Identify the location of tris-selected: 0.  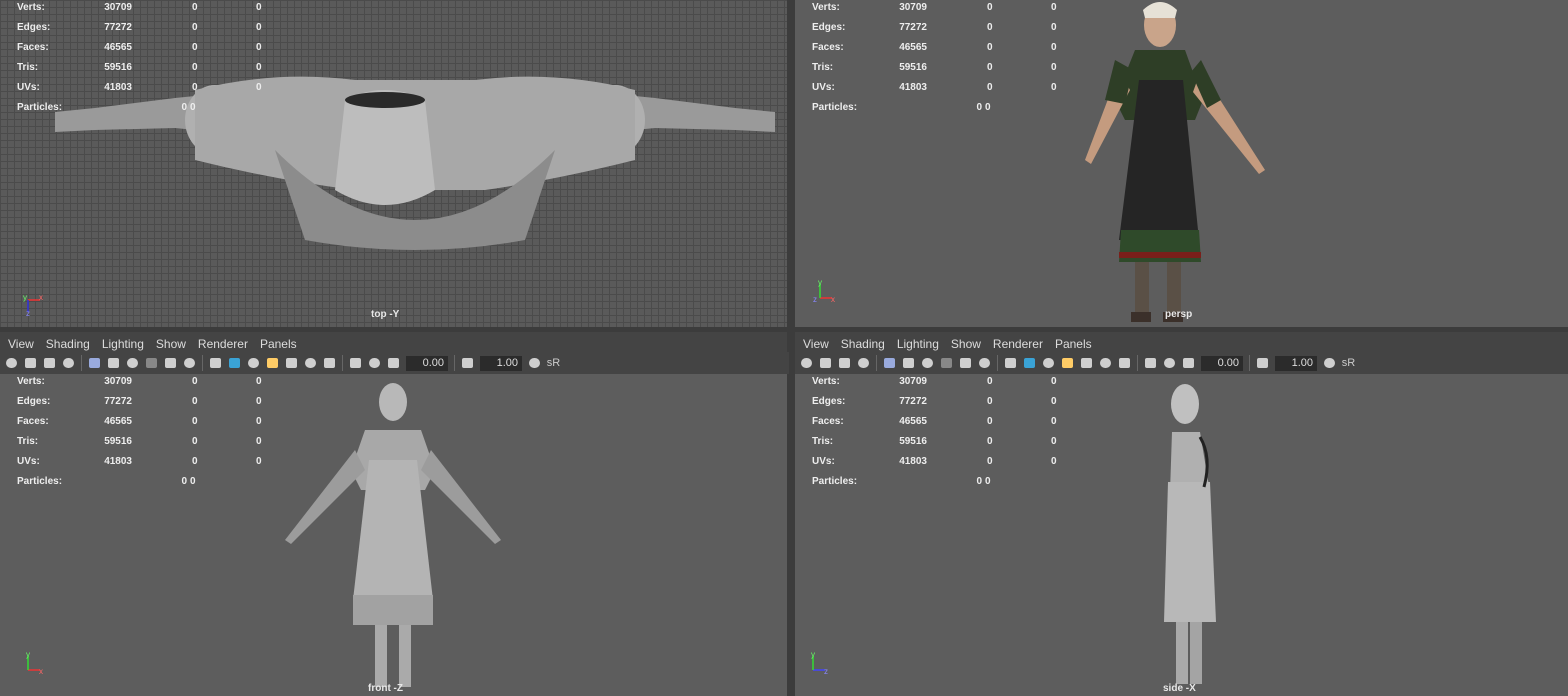
(990, 441).